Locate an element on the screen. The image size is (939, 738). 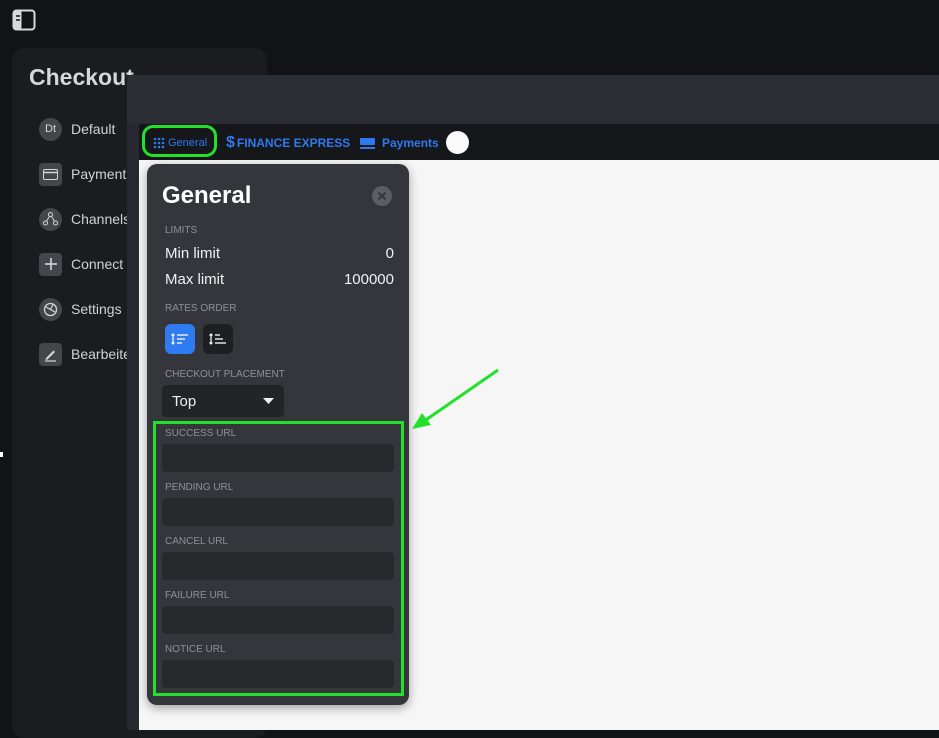
sidebar-item-label: Payment is located at coordinates (99, 174).